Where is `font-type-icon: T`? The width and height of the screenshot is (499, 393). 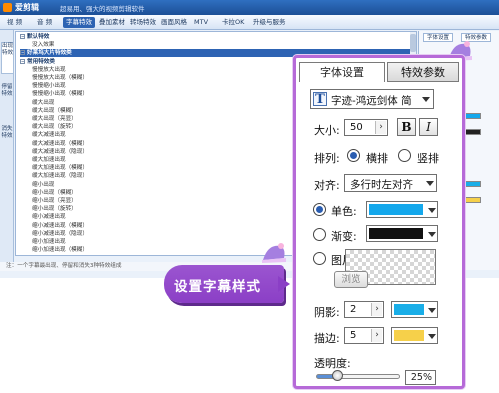 font-type-icon: T is located at coordinates (320, 99).